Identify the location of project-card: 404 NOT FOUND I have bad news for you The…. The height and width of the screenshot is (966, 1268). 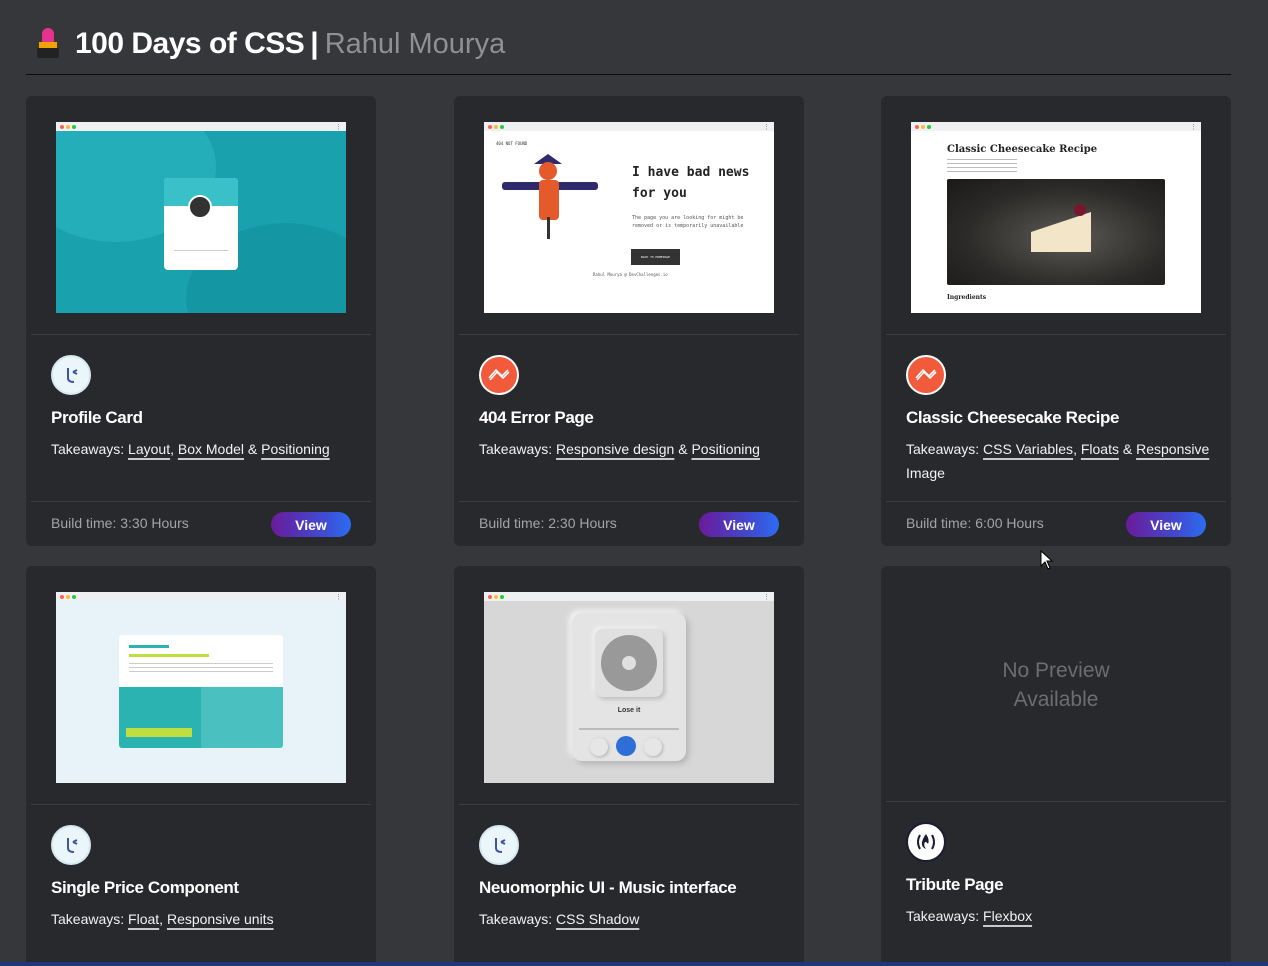
(629, 321).